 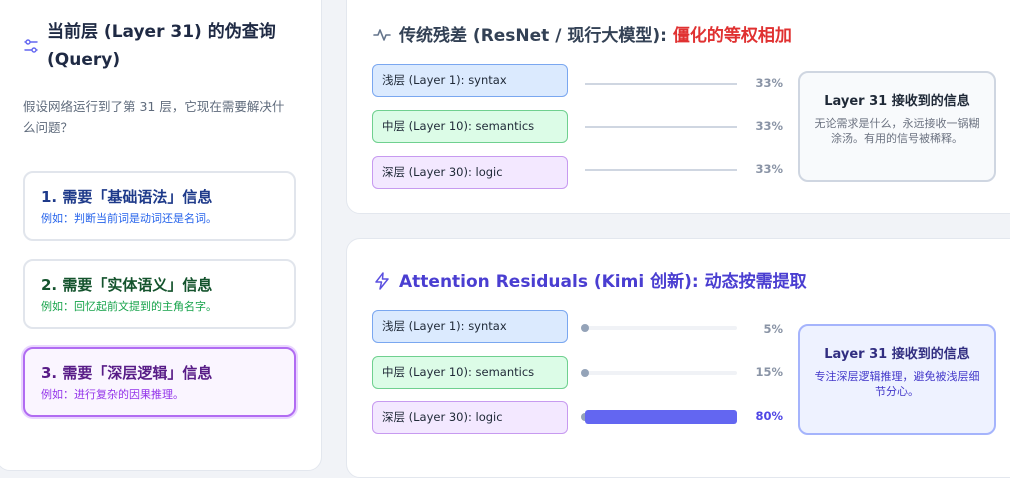 I want to click on need-card-syntax: 1. 需要「基础语法」信息 例如：判断当前词是动词还是名词。, so click(x=159, y=206).